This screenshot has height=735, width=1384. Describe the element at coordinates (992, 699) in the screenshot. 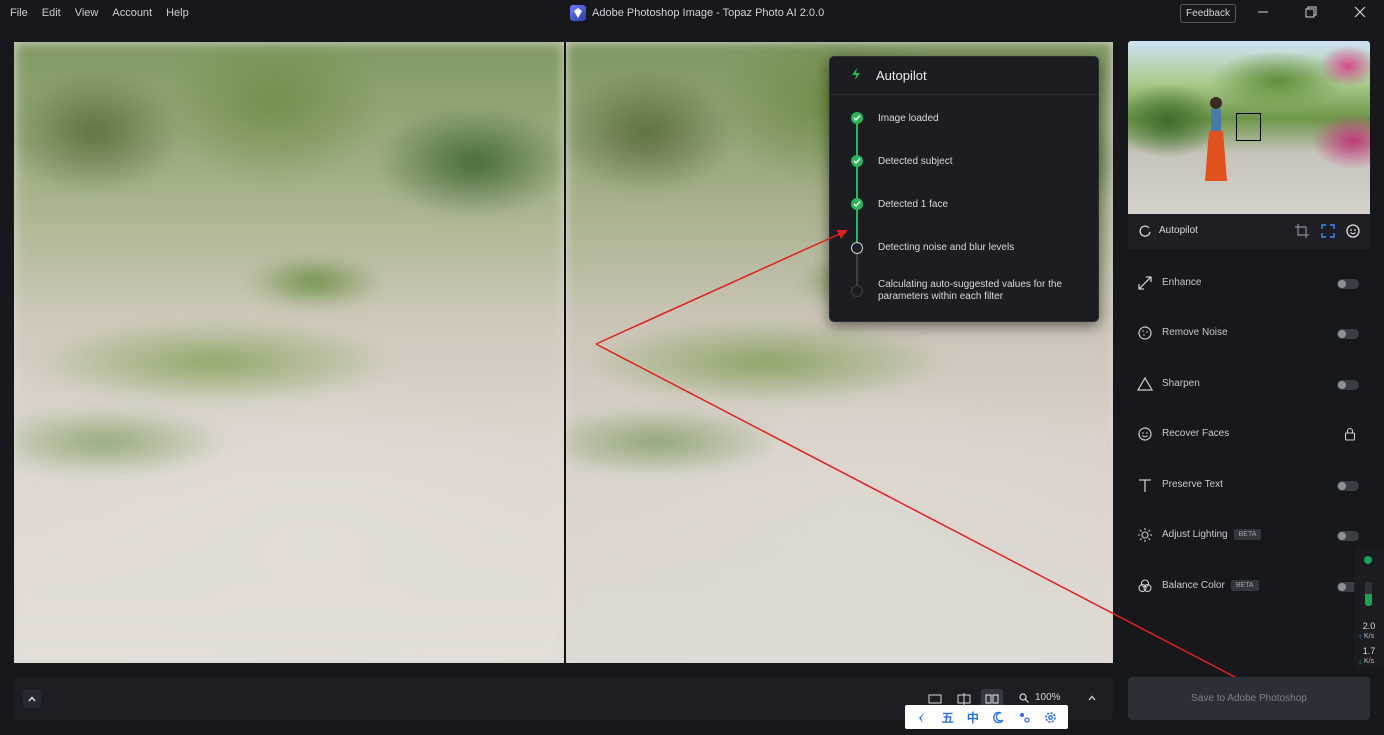

I see `side-by-side-icon` at that location.